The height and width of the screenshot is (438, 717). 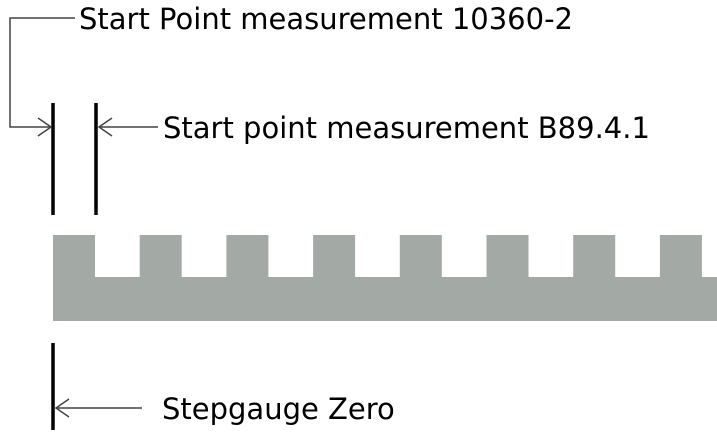 I want to click on stepgauge-zero-leader, so click(x=98, y=408).